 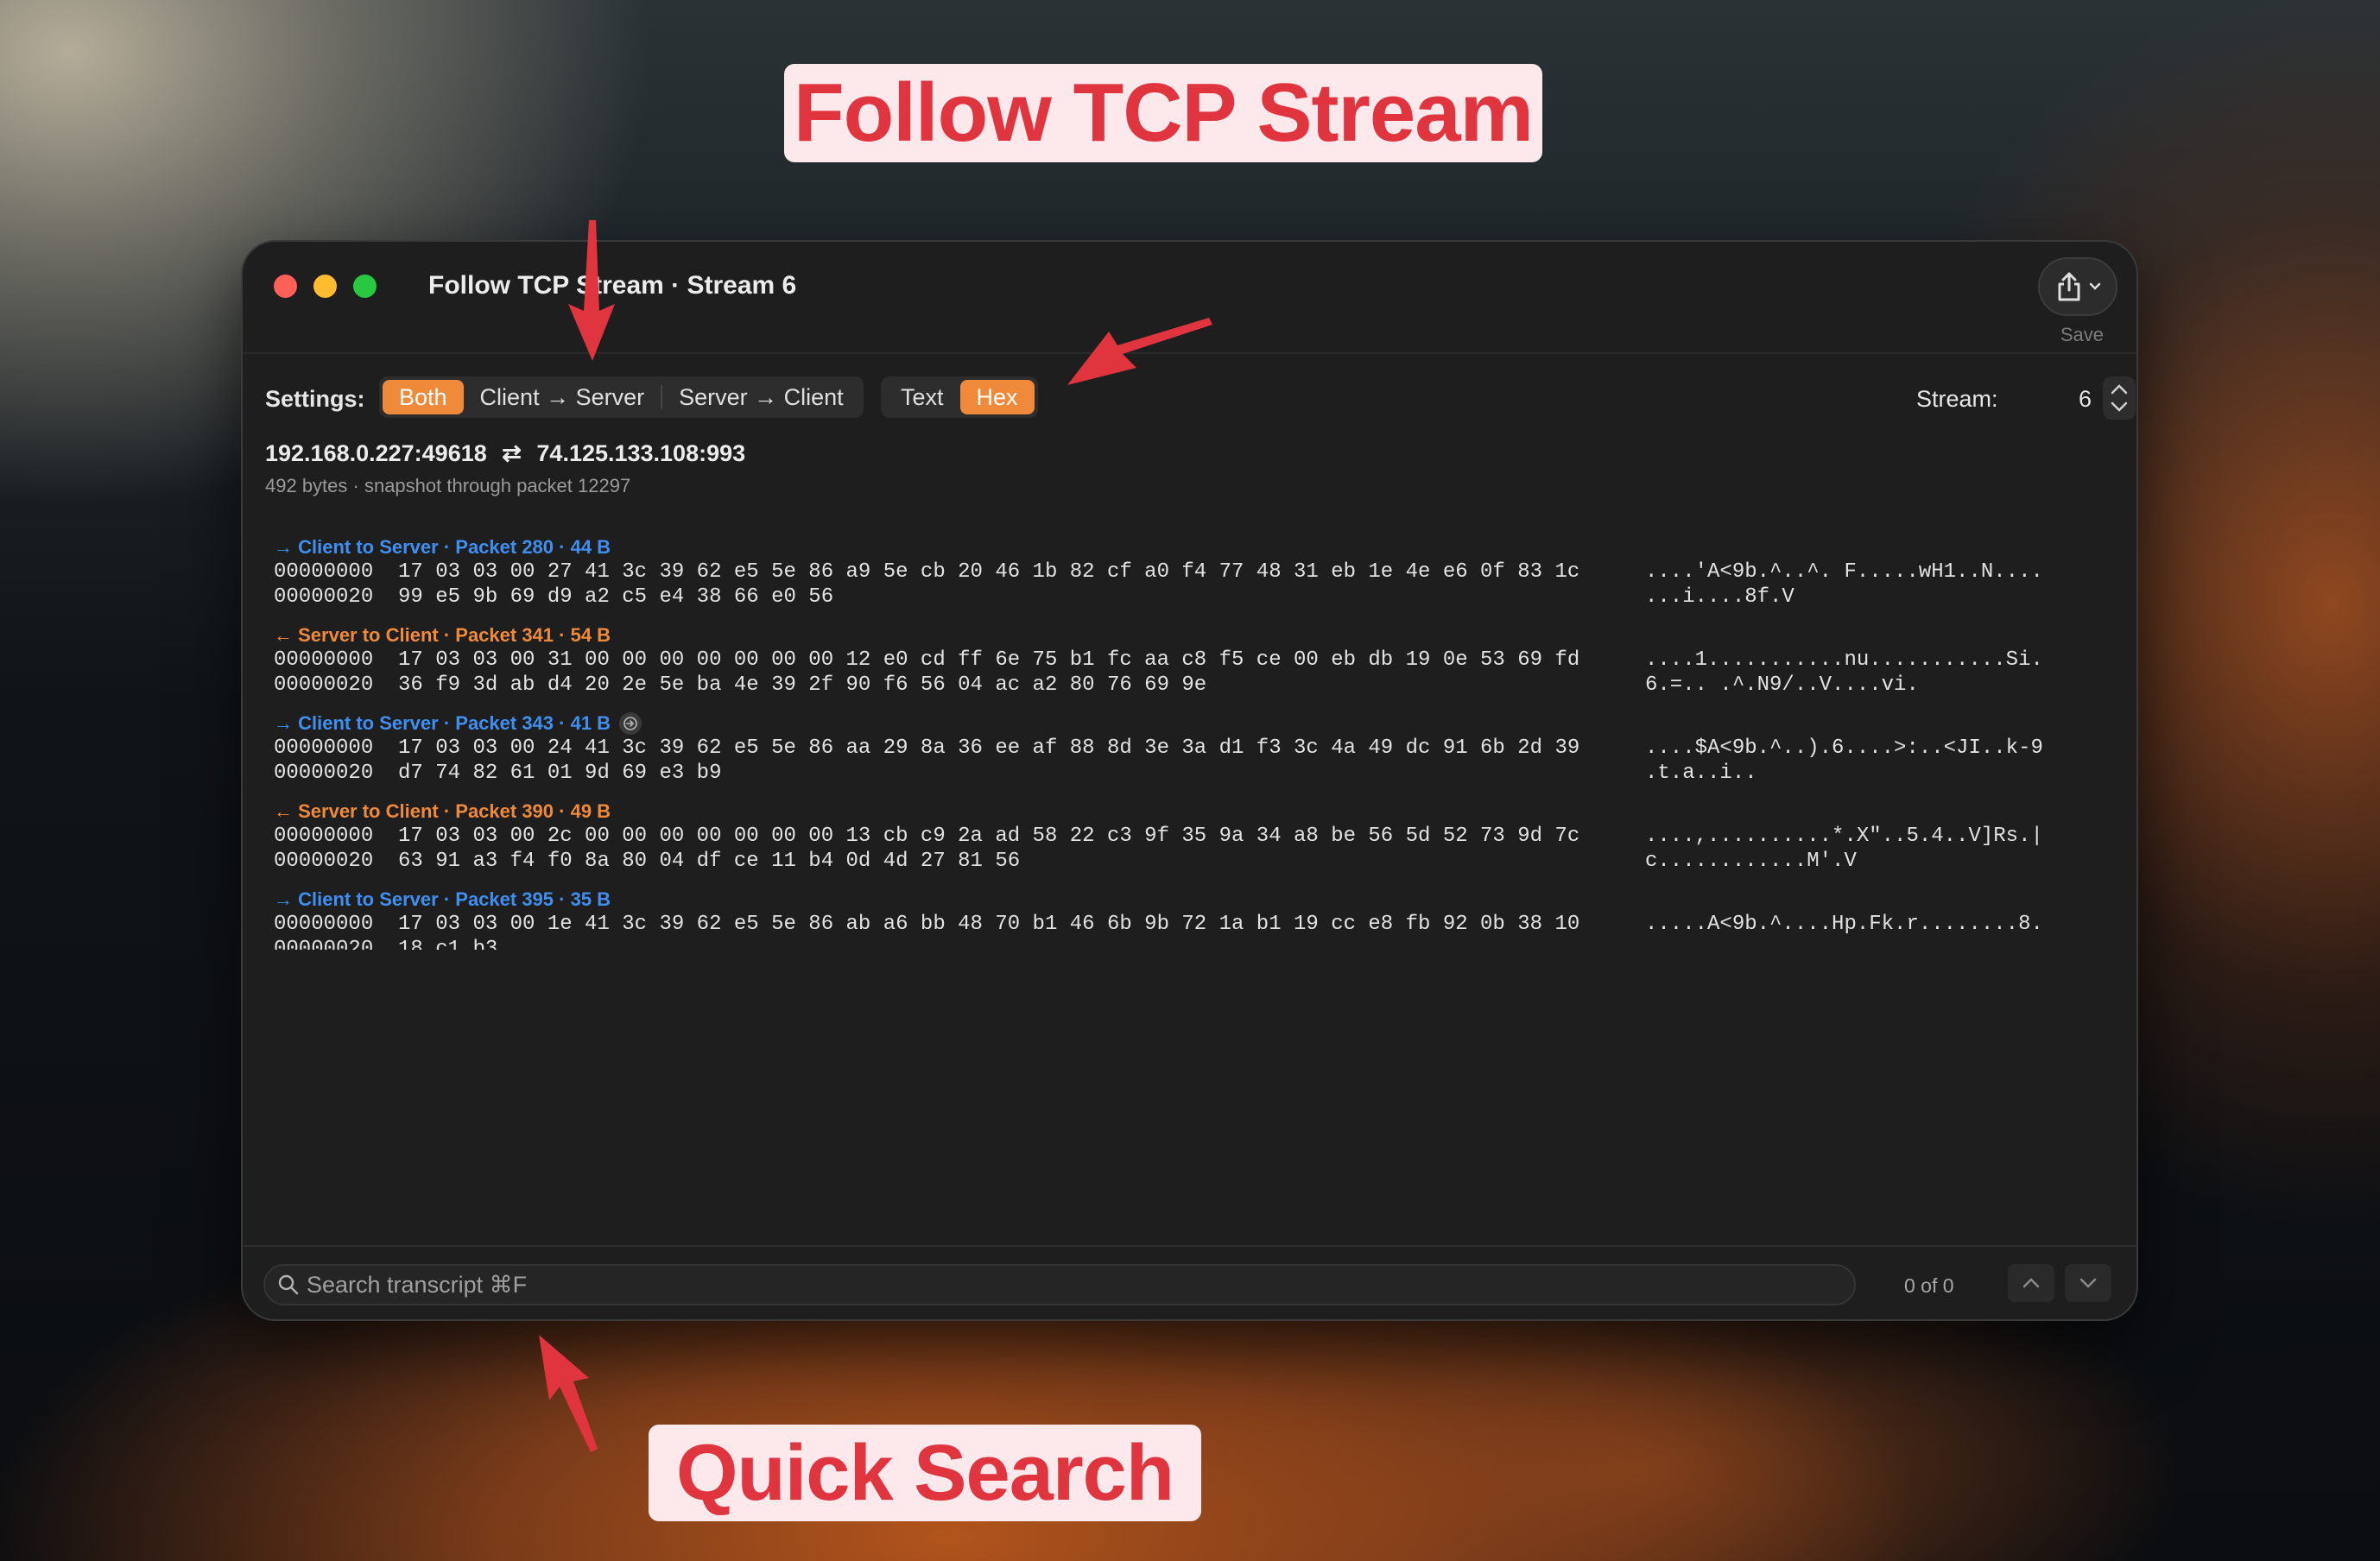 I want to click on share-save-button, so click(x=2078, y=286).